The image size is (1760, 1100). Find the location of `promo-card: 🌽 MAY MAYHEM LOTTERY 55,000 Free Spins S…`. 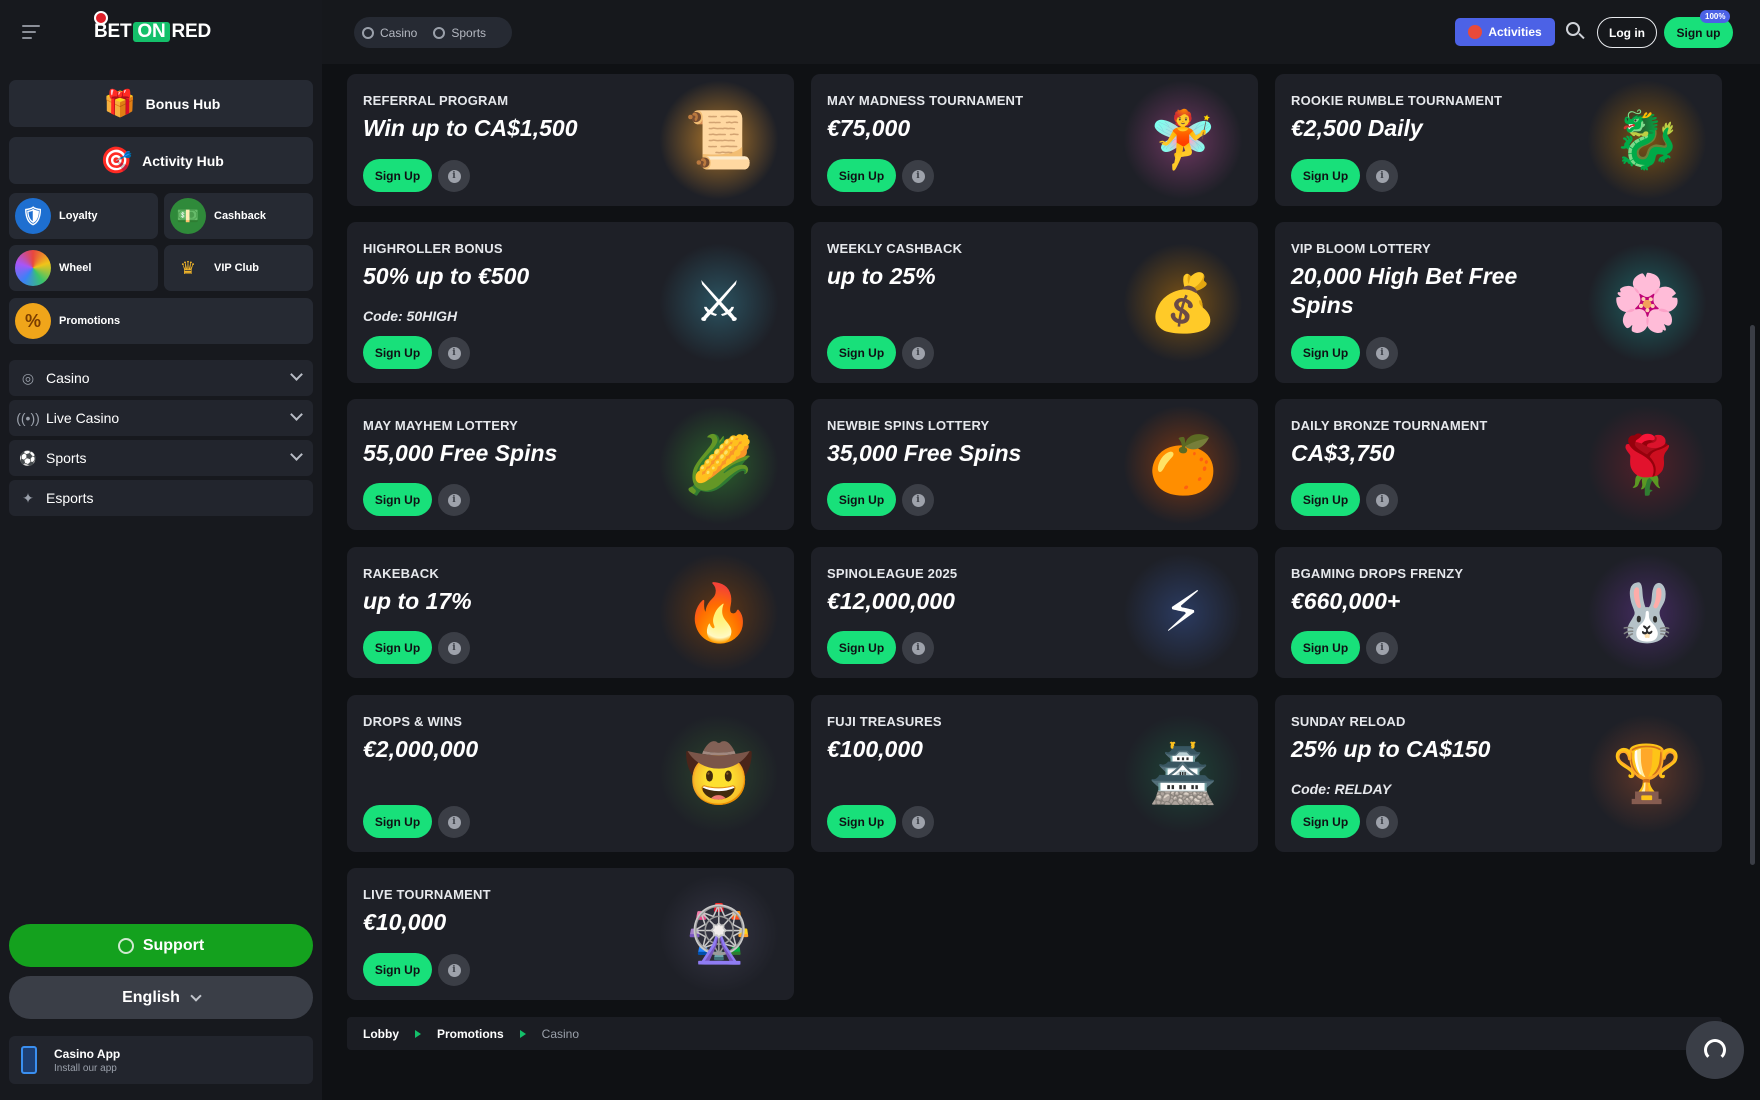

promo-card: 🌽 MAY MAYHEM LOTTERY 55,000 Free Spins S… is located at coordinates (570, 464).